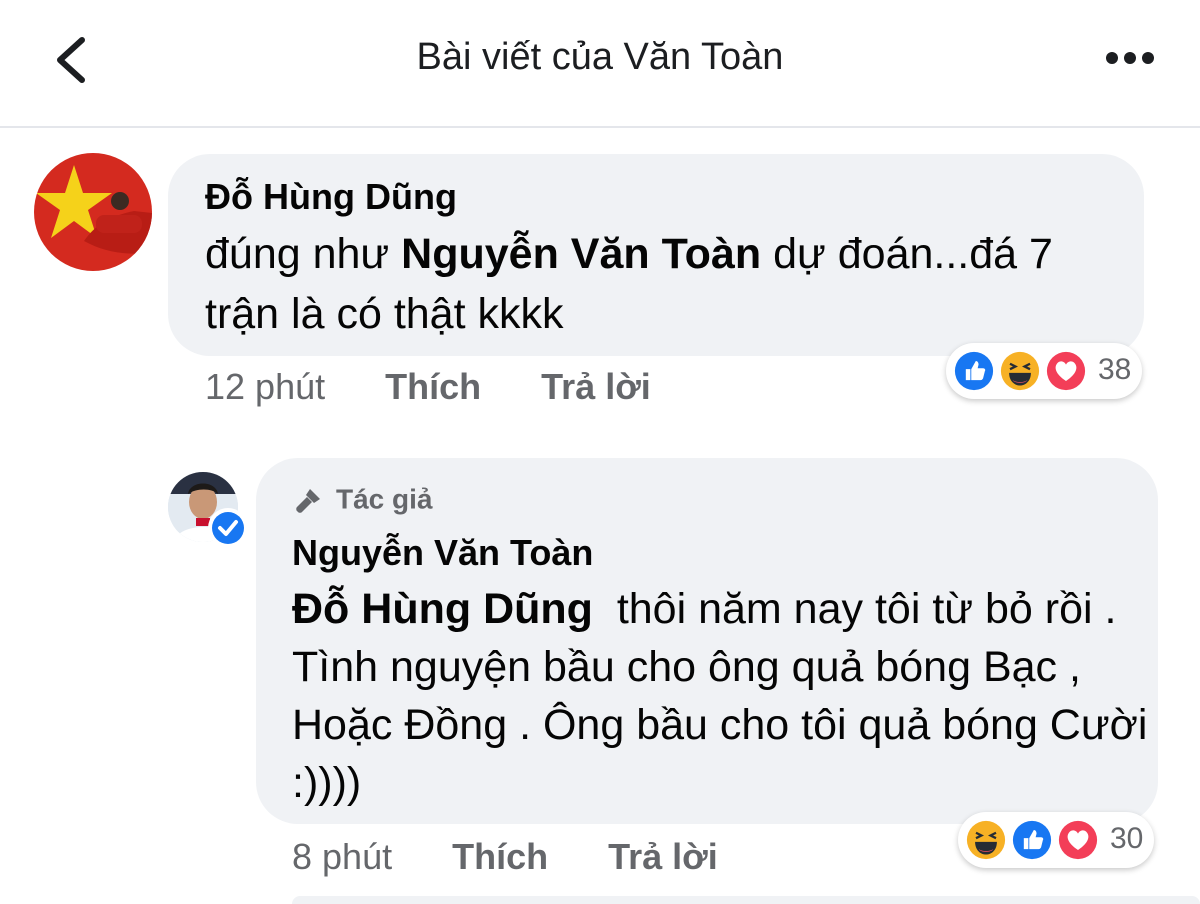  Describe the element at coordinates (581, 254) in the screenshot. I see `mention-link: Nguyễn Văn Toàn` at that location.